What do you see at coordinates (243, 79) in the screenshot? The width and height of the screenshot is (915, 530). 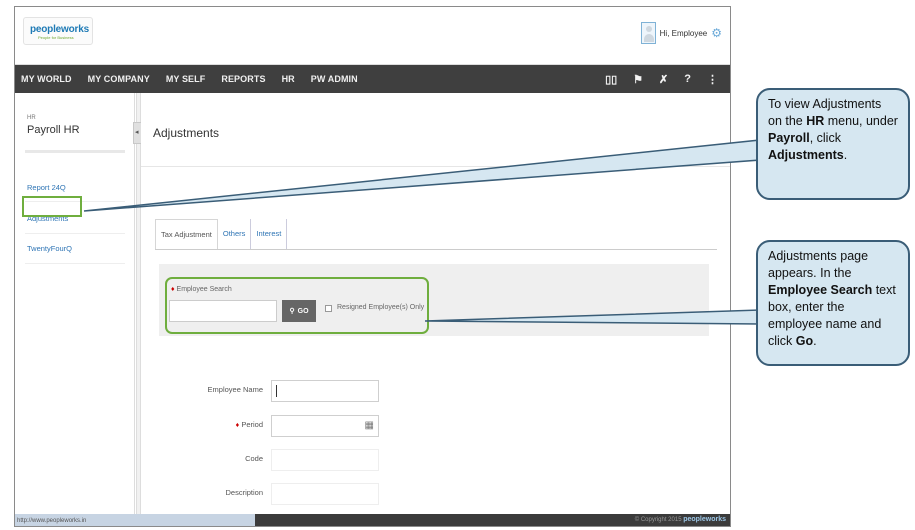 I see `nav-item-reports: REPORTS` at bounding box center [243, 79].